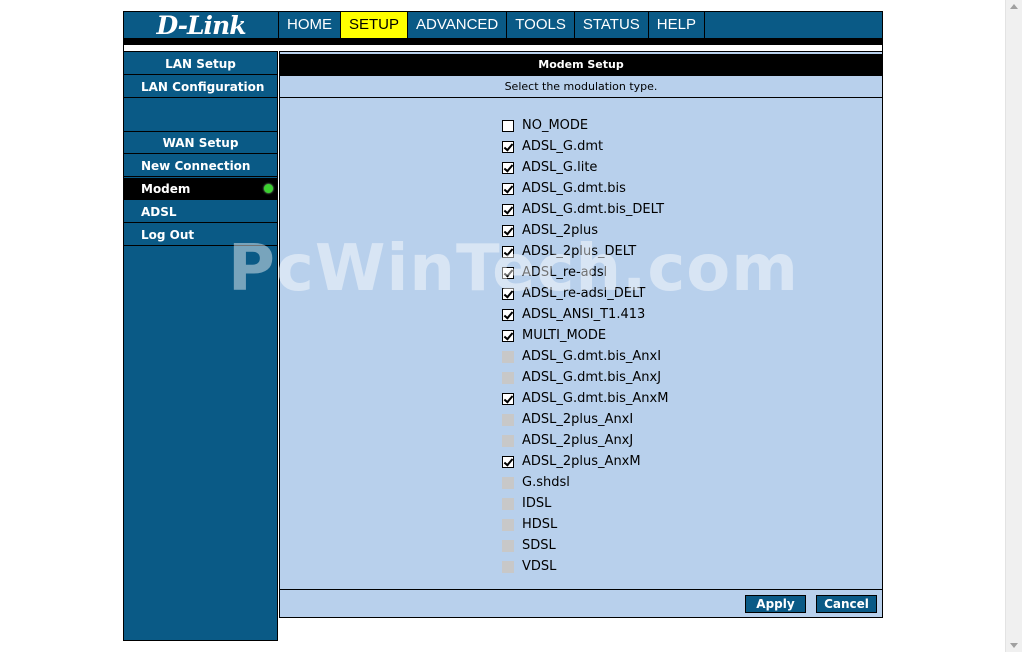 This screenshot has width=1022, height=652. What do you see at coordinates (652, 125) in the screenshot?
I see `modulation-option: NO_MODE` at bounding box center [652, 125].